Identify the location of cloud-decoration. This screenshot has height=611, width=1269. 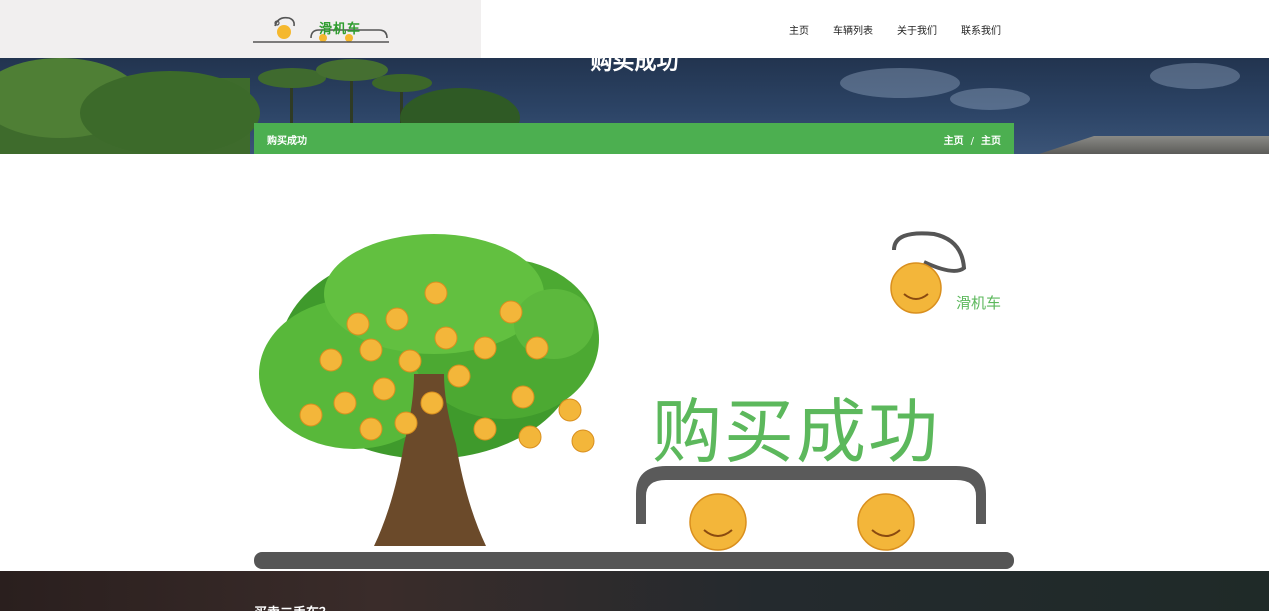
(990, 99).